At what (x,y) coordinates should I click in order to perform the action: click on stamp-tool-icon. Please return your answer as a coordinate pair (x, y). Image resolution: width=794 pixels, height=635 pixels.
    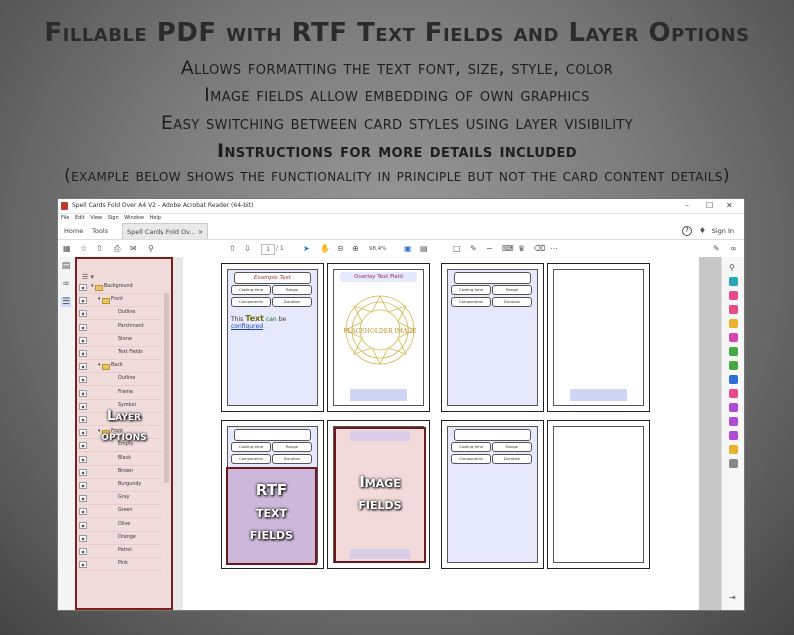
    Looking at the image, I should click on (733, 449).